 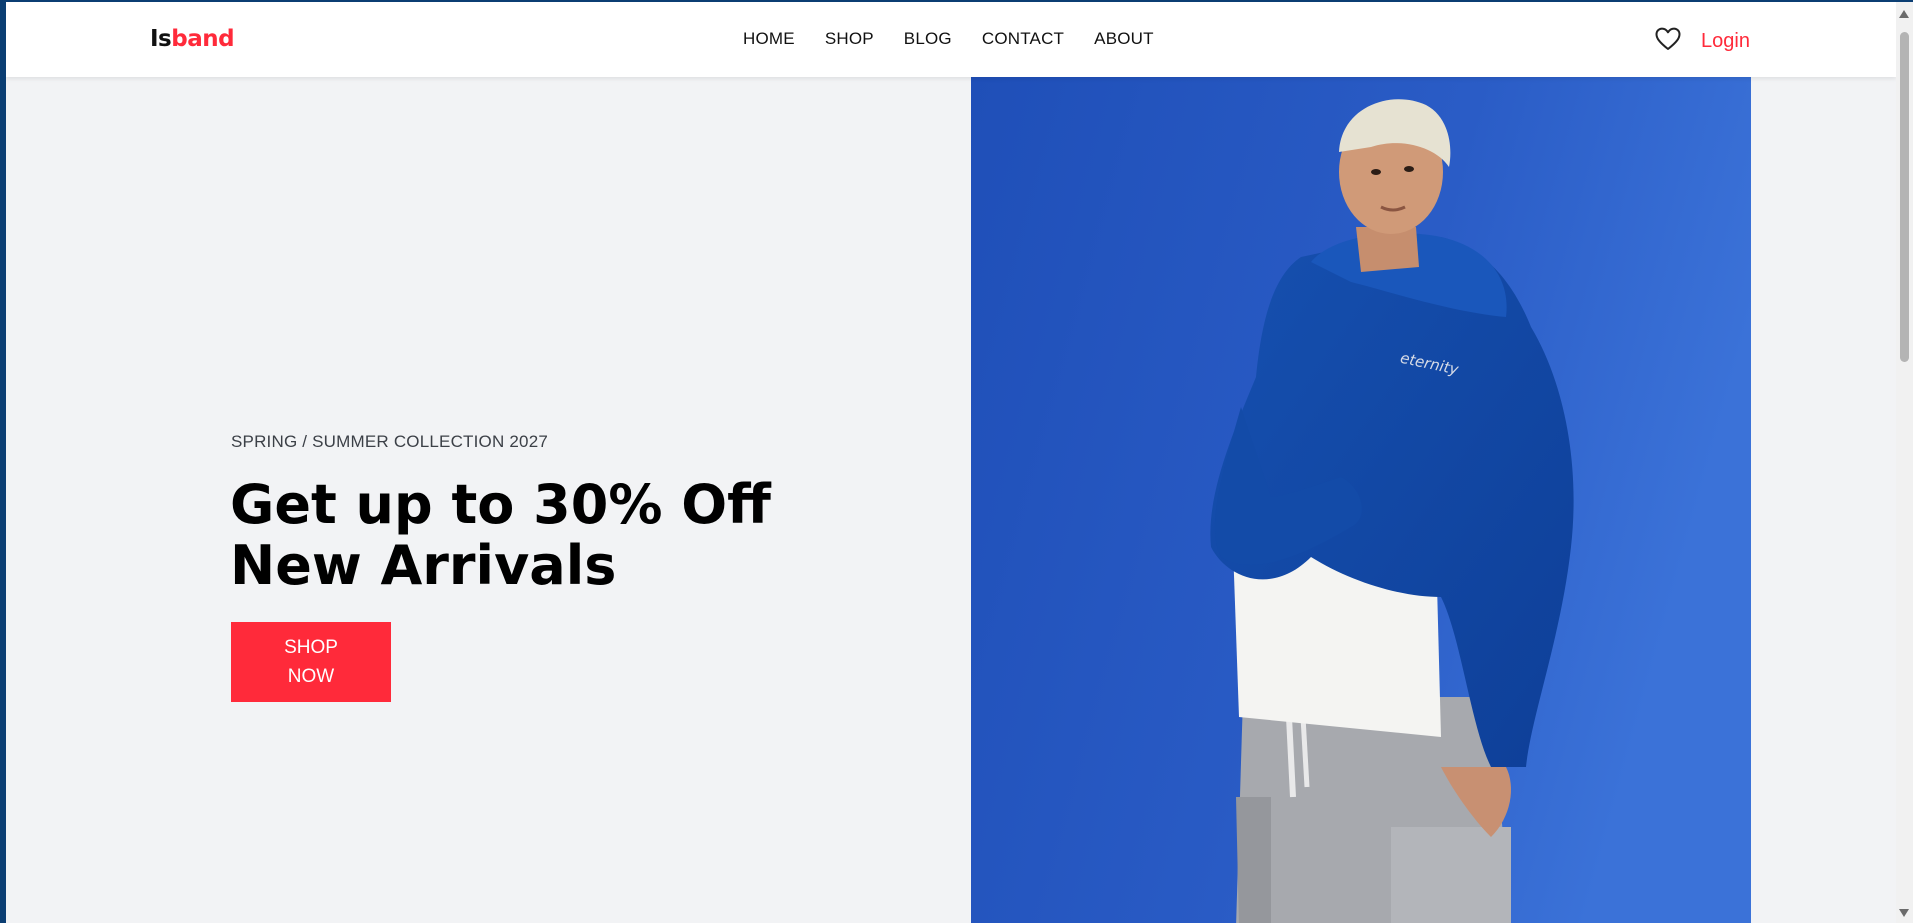 What do you see at coordinates (1725, 41) in the screenshot?
I see `login-link: Login` at bounding box center [1725, 41].